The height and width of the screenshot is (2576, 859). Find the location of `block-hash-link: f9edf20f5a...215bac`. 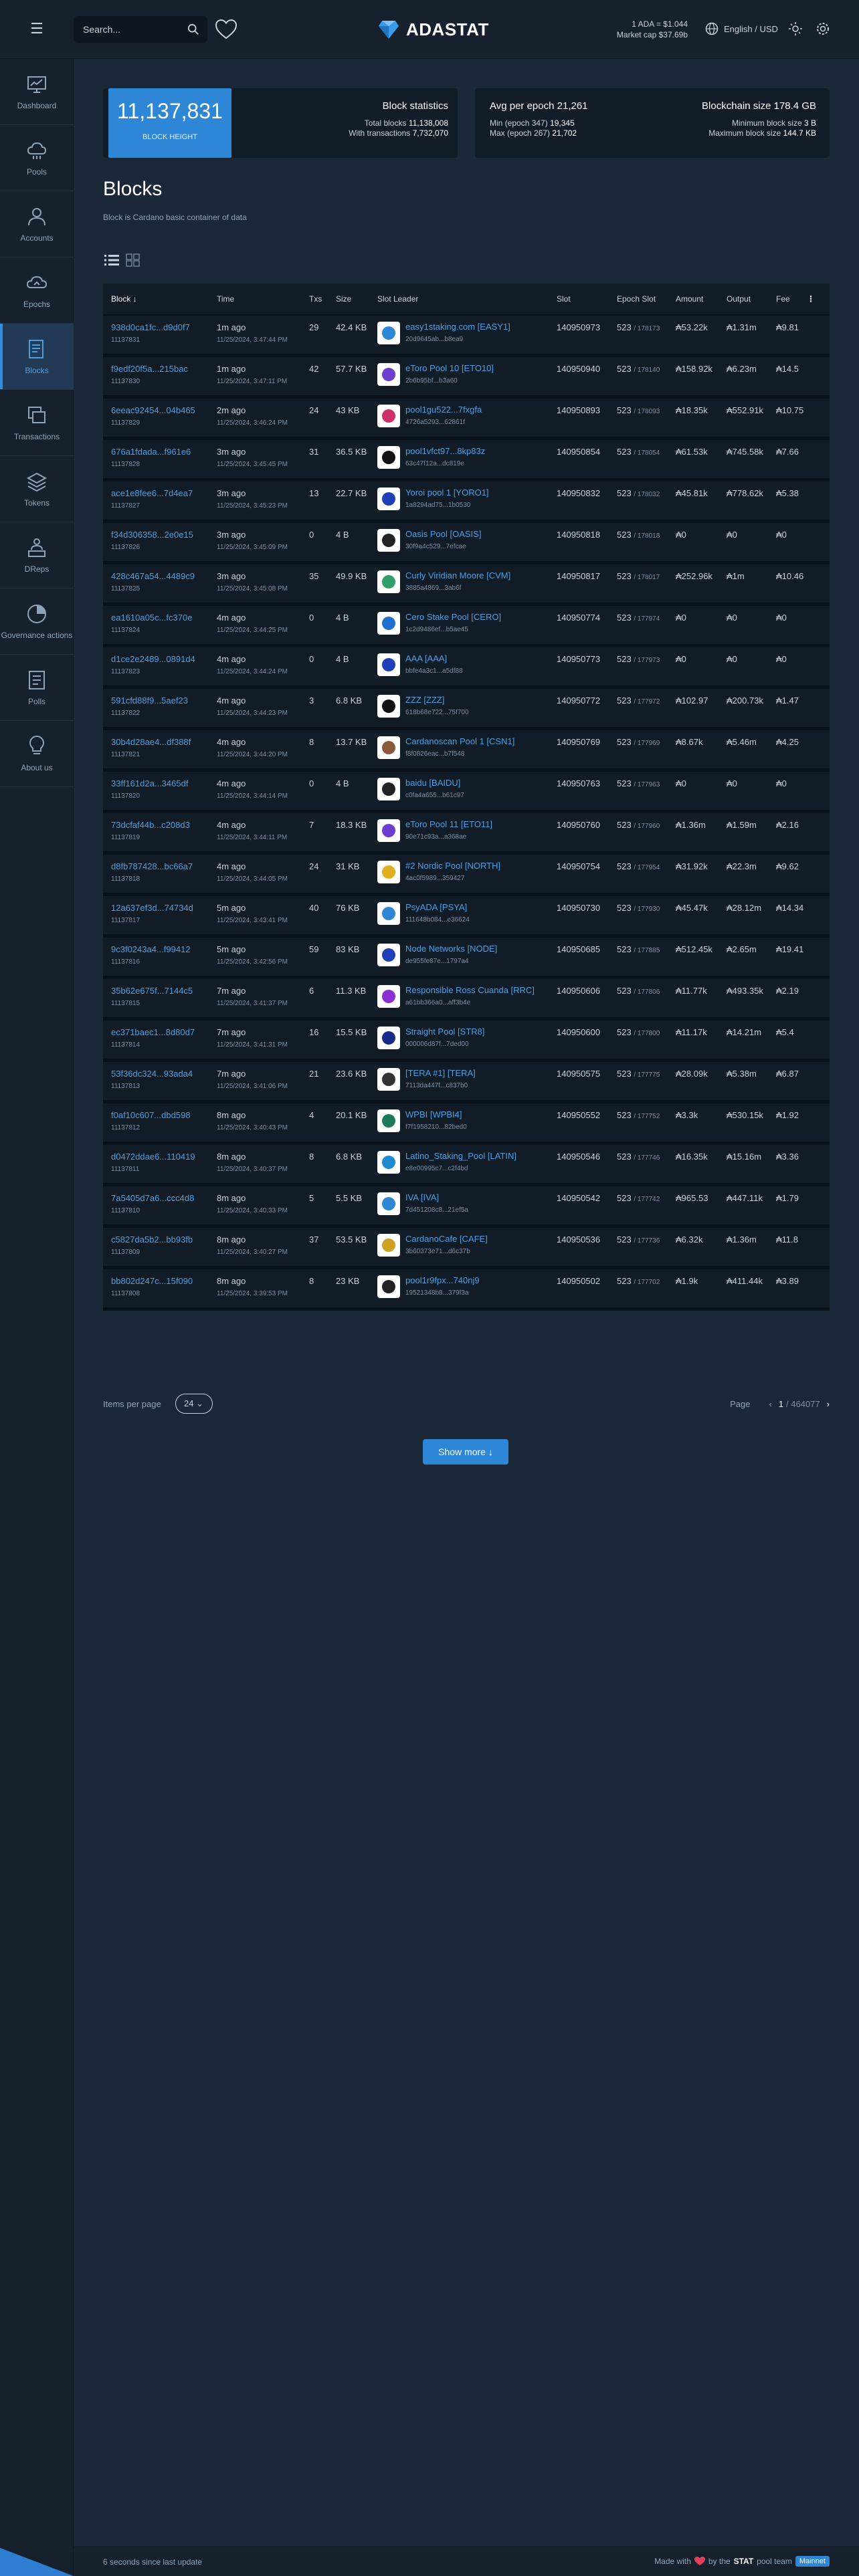

block-hash-link: f9edf20f5a...215bac is located at coordinates (160, 369).